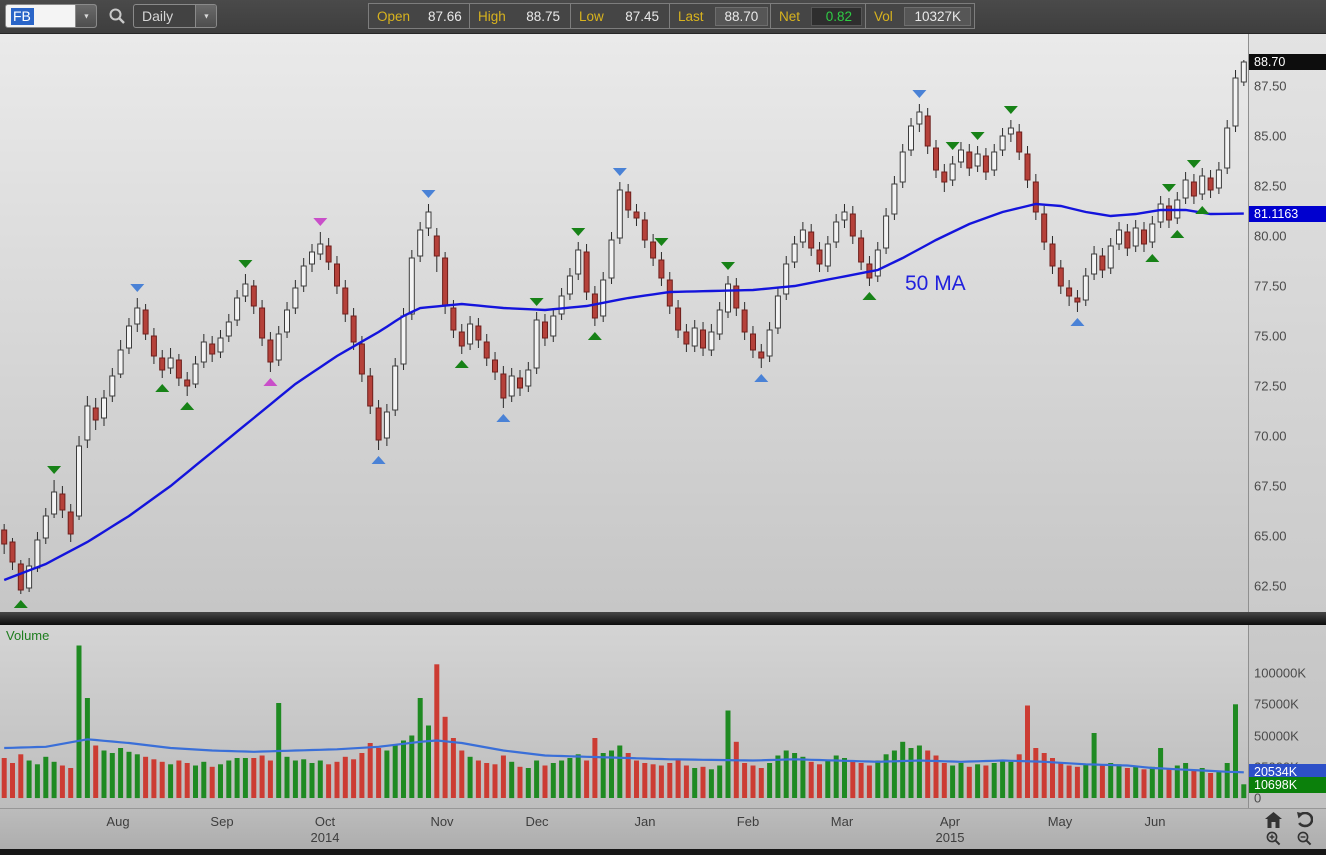  I want to click on zoom-out-button, so click(1304, 838).